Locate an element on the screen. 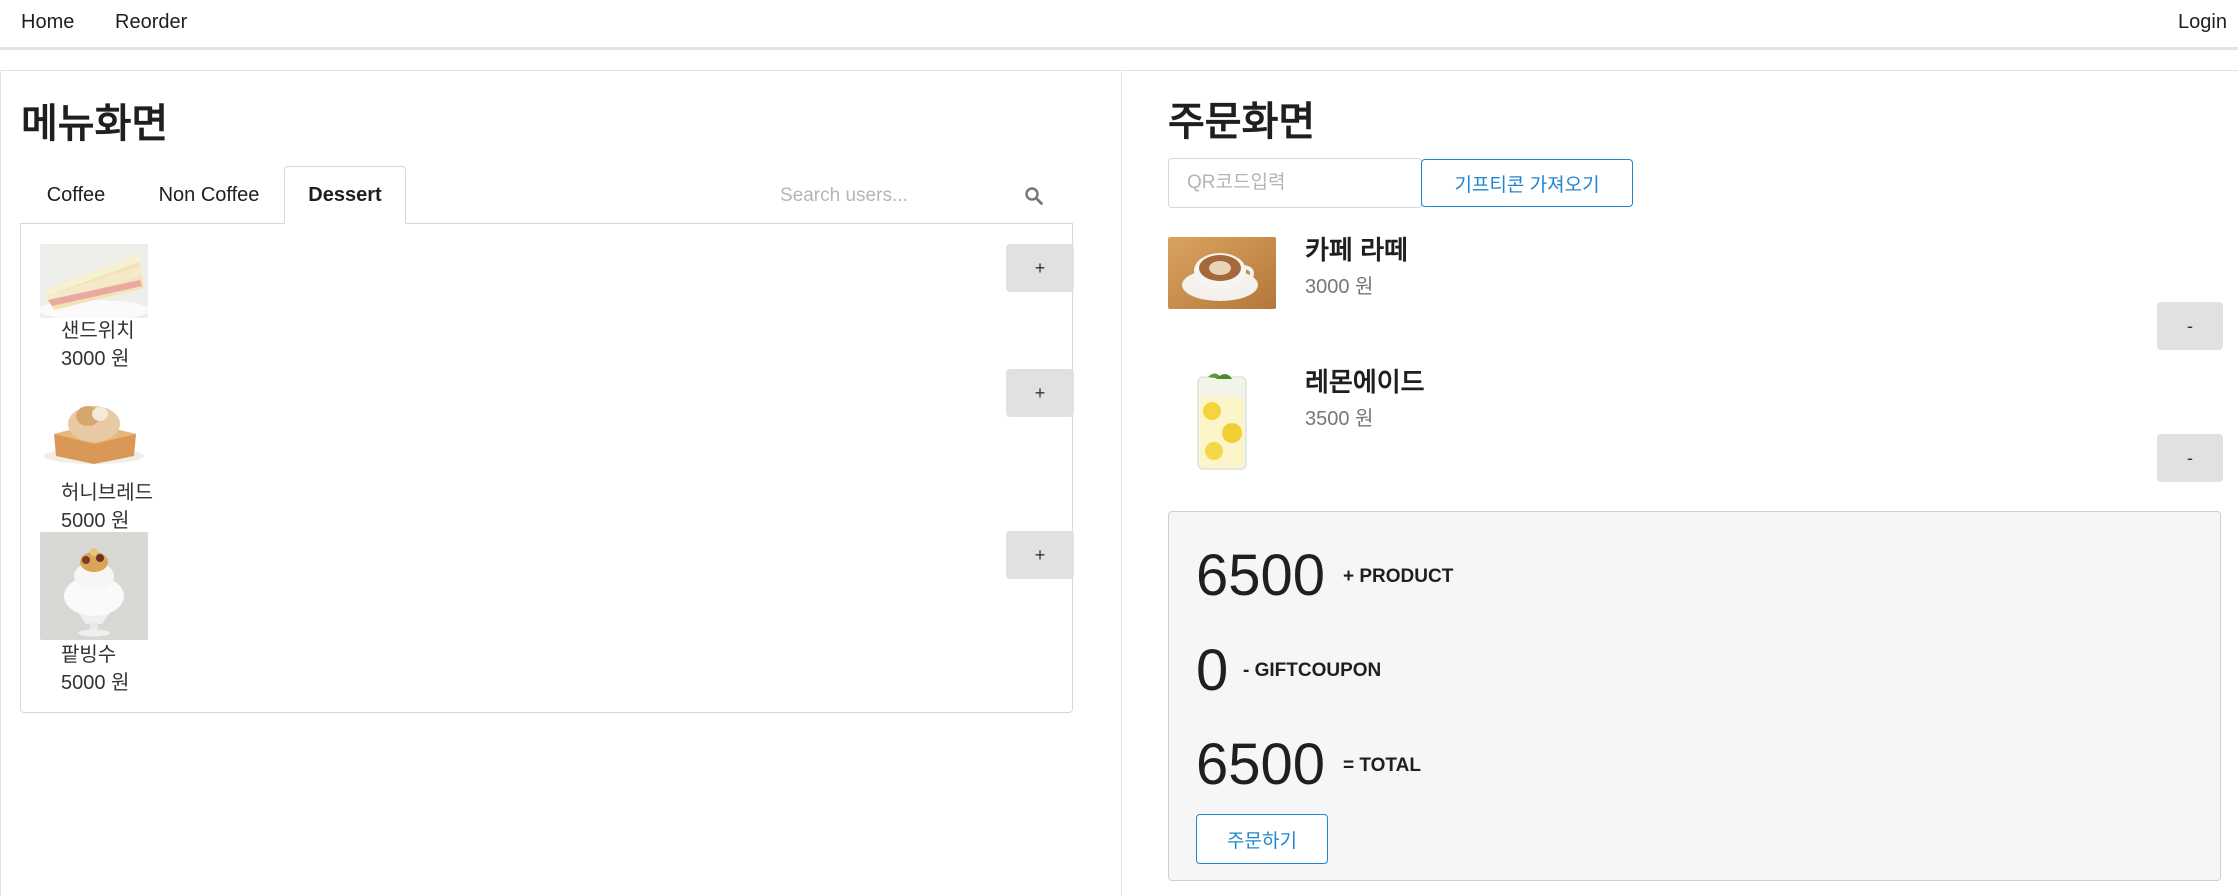 Image resolution: width=2238 pixels, height=896 pixels. sandwich-image is located at coordinates (94, 281).